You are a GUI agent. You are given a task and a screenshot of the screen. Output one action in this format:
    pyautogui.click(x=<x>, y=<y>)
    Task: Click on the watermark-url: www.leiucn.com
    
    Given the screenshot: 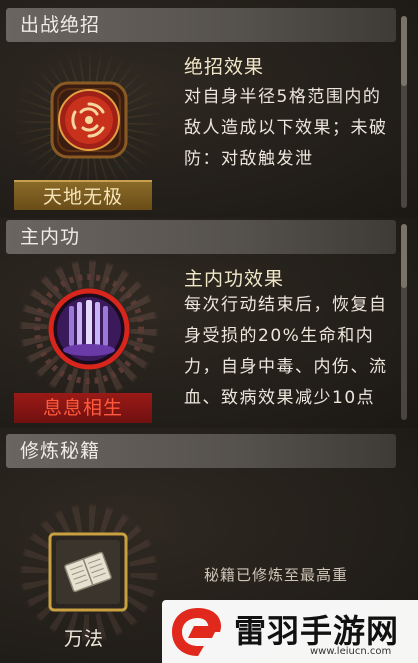 What is the action you would take?
    pyautogui.click(x=351, y=651)
    